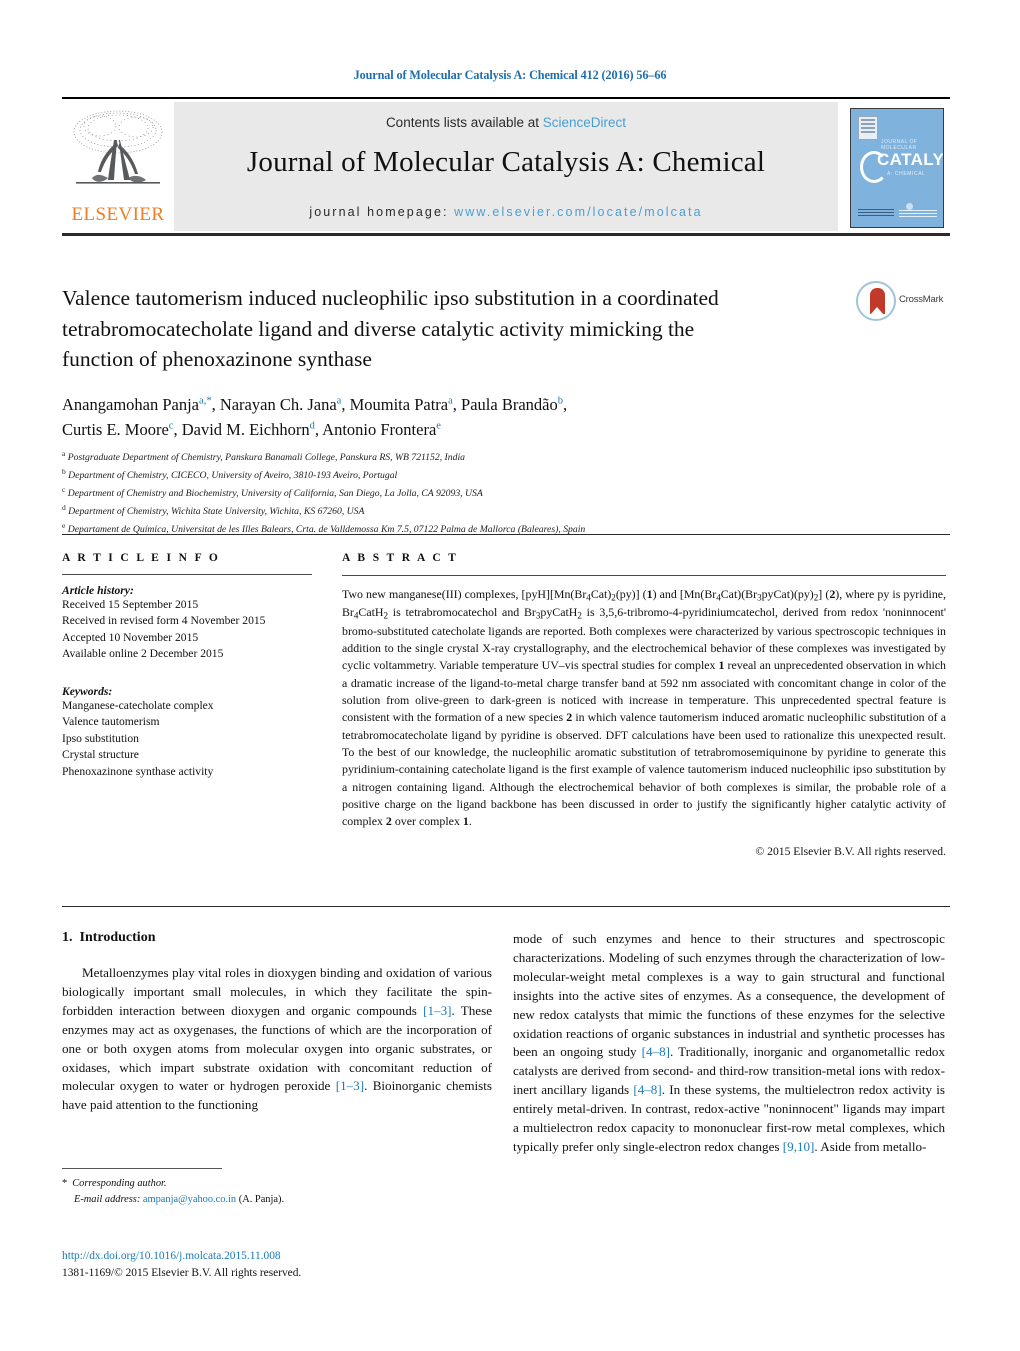 The height and width of the screenshot is (1351, 1020). I want to click on cover-title: CATALYSIS, so click(910, 159).